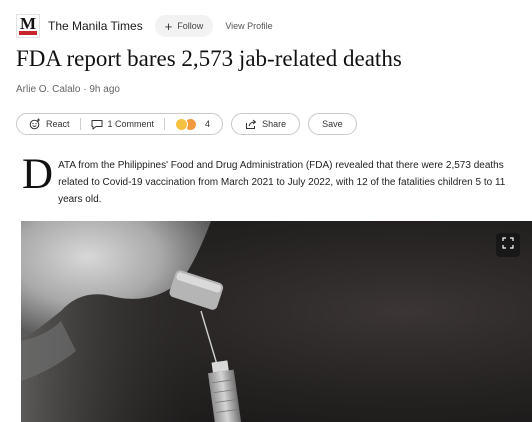 The height and width of the screenshot is (422, 532). I want to click on publisher-name: The Manila Times, so click(95, 26).